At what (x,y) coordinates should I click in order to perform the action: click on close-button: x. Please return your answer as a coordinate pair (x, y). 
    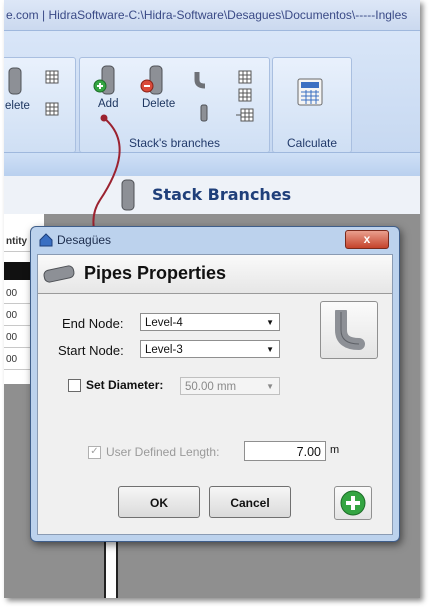
    Looking at the image, I should click on (367, 239).